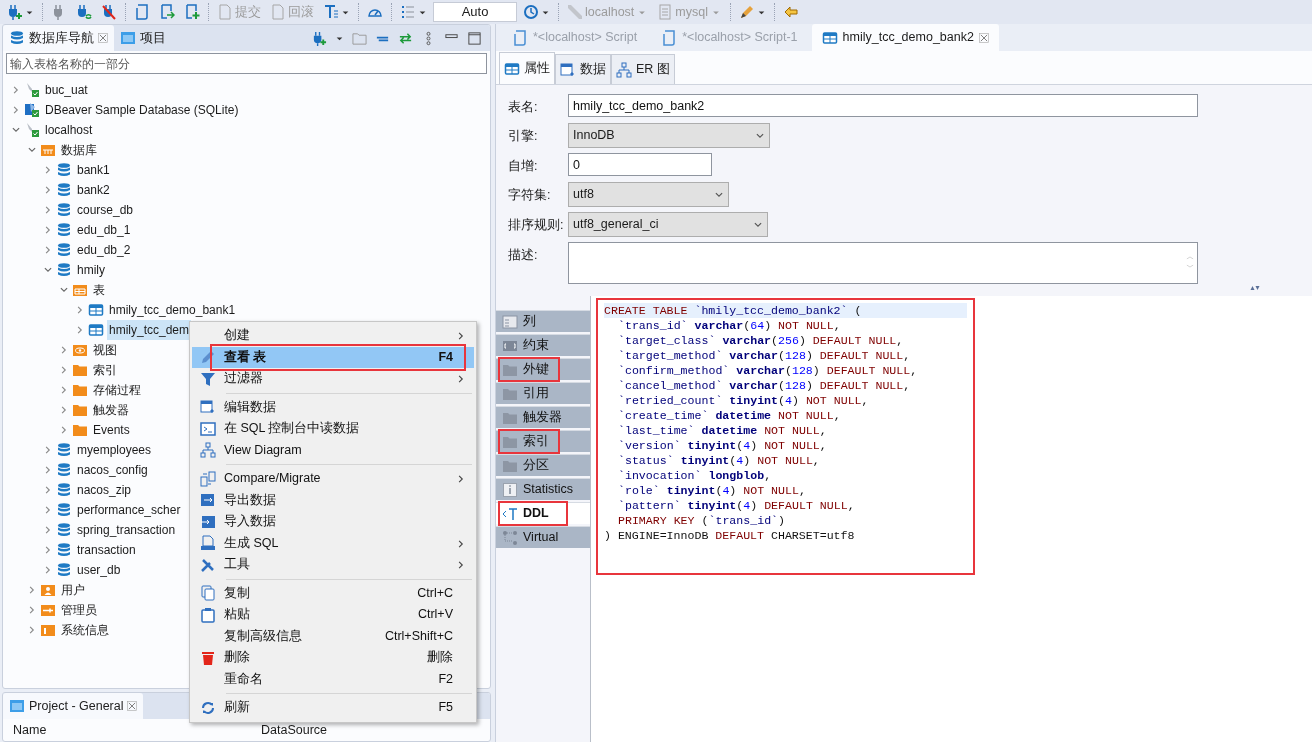  What do you see at coordinates (543, 393) in the screenshot?
I see `side-tab: 引用` at bounding box center [543, 393].